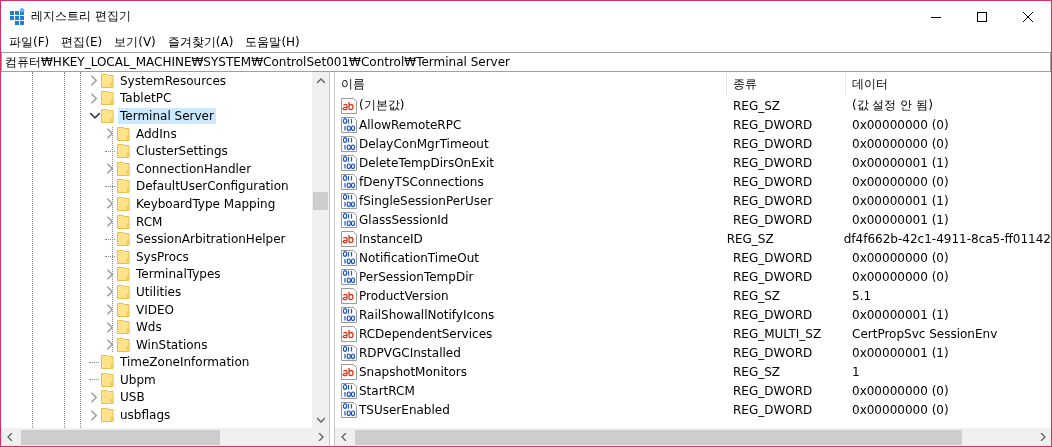 The width and height of the screenshot is (1052, 447). Describe the element at coordinates (82, 42) in the screenshot. I see `menu-item: 편집(E)` at that location.